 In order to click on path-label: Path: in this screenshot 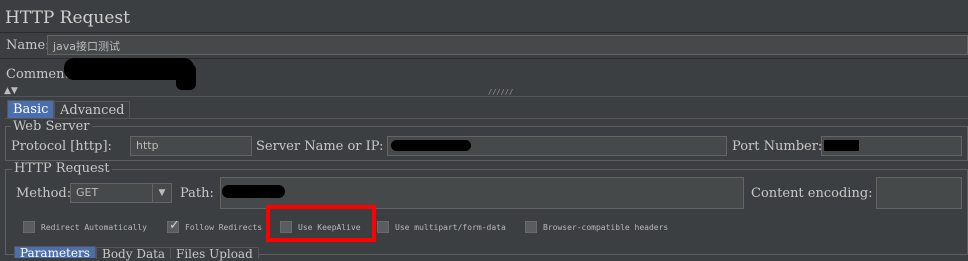, I will do `click(197, 193)`.